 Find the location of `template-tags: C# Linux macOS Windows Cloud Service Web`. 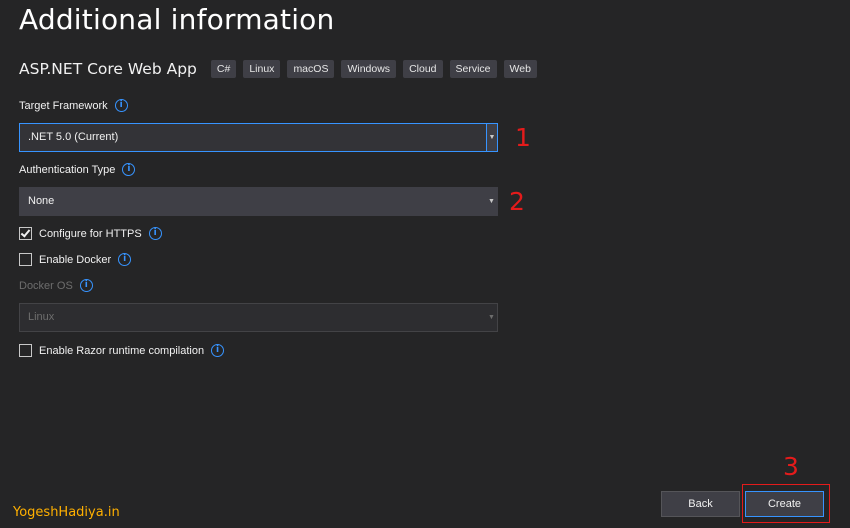

template-tags: C# Linux macOS Windows Cloud Service Web is located at coordinates (373, 69).